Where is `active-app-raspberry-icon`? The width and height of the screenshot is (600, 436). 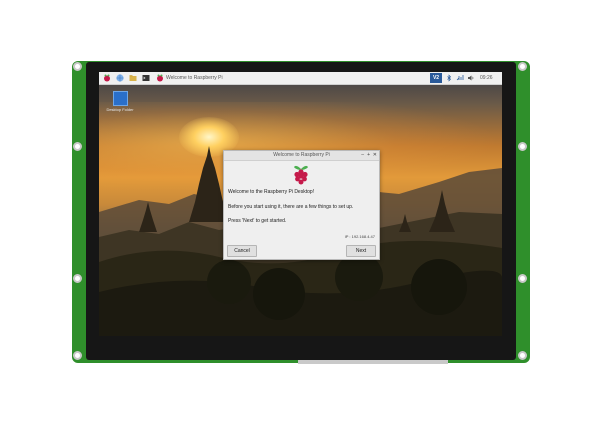
active-app-raspberry-icon is located at coordinates (160, 78).